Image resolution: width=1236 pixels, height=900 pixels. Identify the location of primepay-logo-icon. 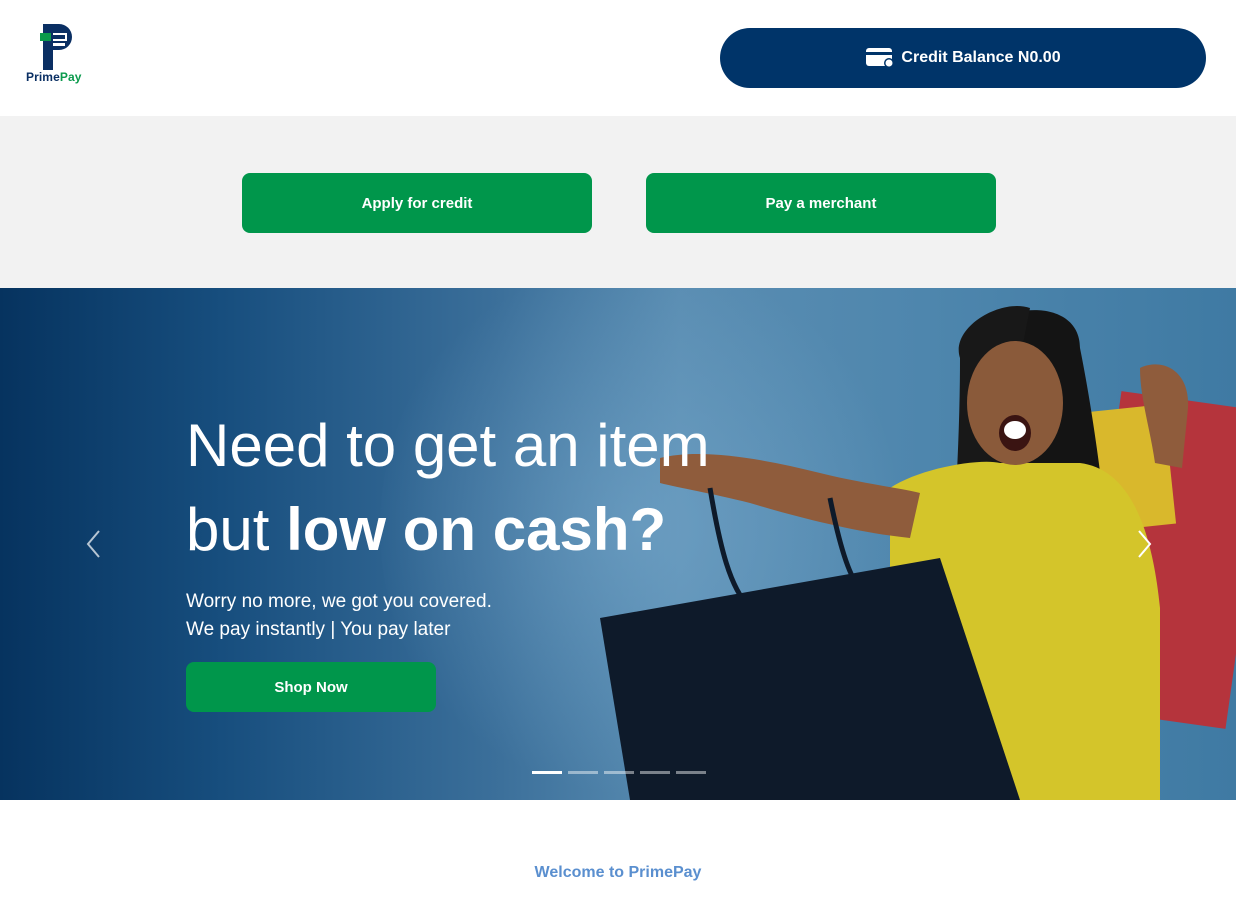
(56, 47).